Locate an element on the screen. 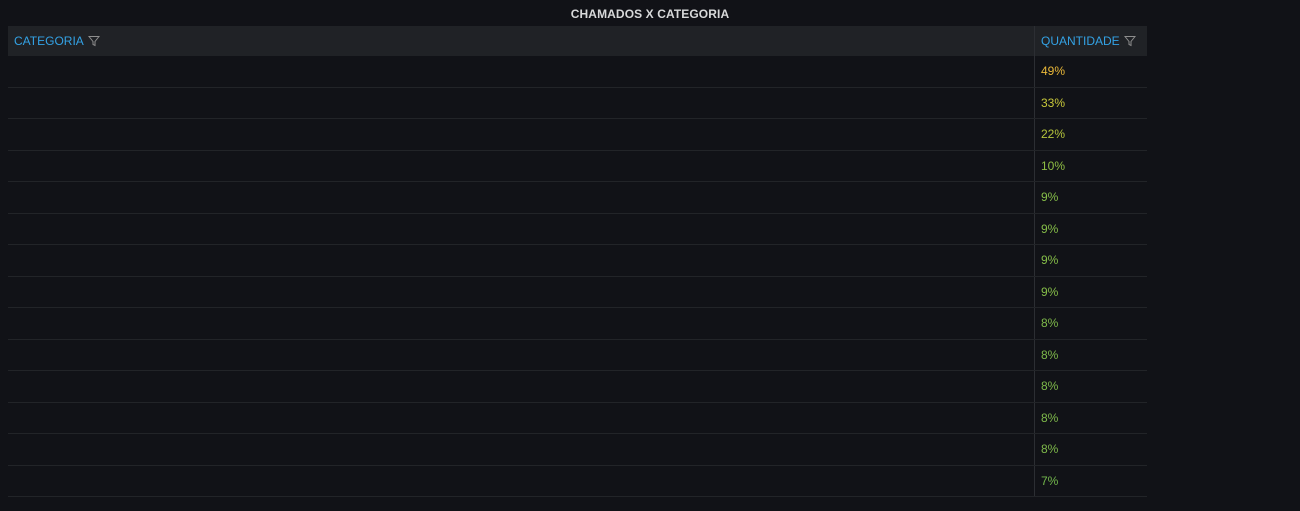 The height and width of the screenshot is (511, 1300). column-header-quantidade: QUANTIDADE is located at coordinates (1090, 41).